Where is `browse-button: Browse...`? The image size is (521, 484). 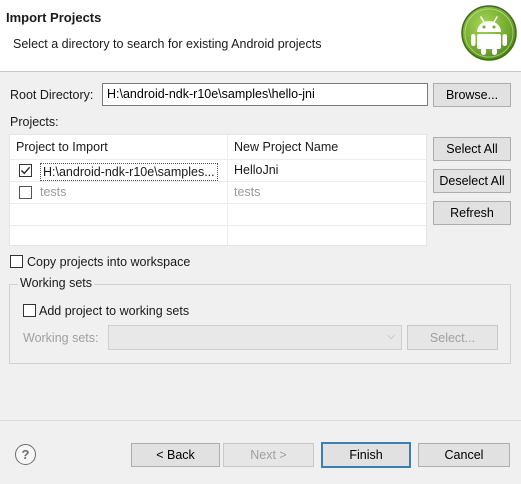
browse-button: Browse... is located at coordinates (472, 95).